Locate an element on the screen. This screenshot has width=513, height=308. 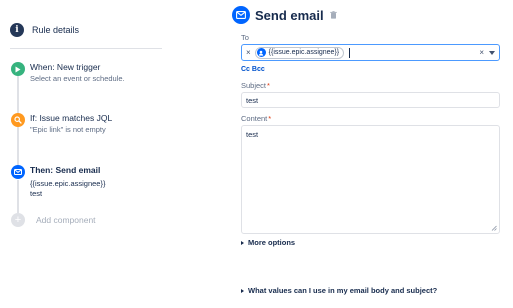
add-component-label: Add component is located at coordinates (66, 220).